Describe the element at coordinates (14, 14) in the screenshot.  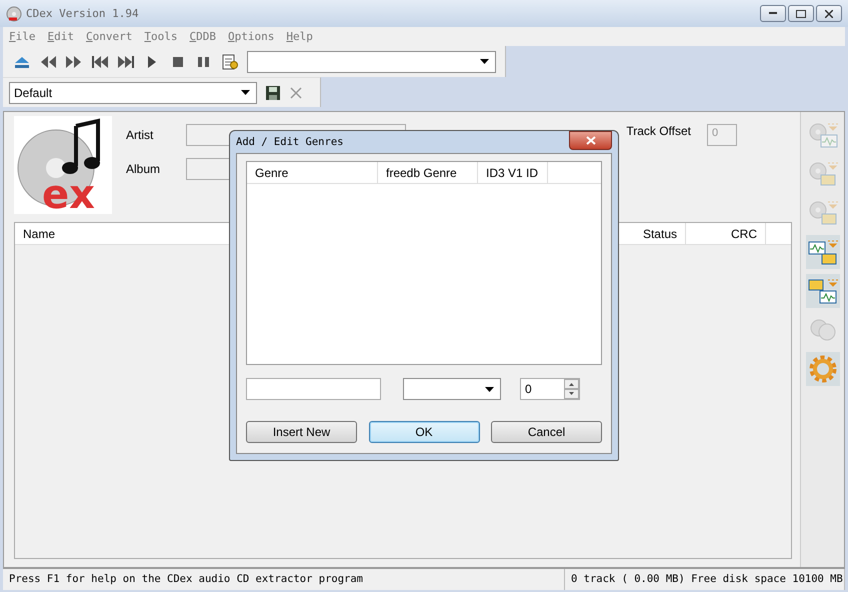
I see `cd-logo-icon` at that location.